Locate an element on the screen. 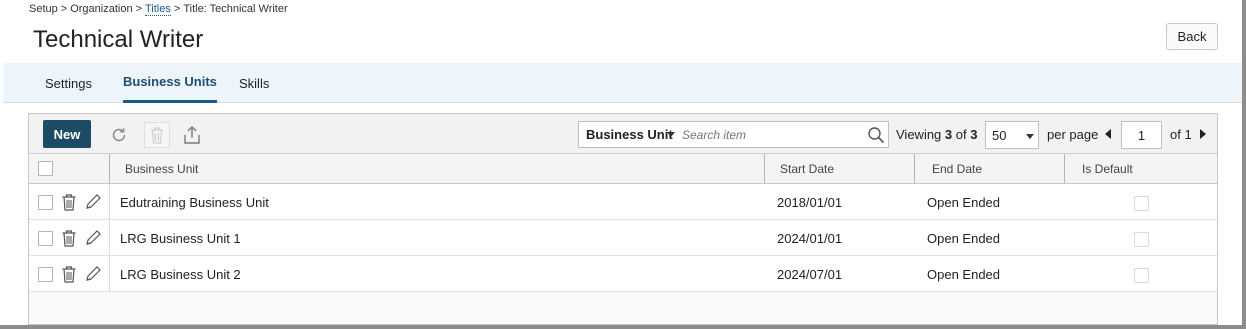  per-page-value: 50 is located at coordinates (999, 135).